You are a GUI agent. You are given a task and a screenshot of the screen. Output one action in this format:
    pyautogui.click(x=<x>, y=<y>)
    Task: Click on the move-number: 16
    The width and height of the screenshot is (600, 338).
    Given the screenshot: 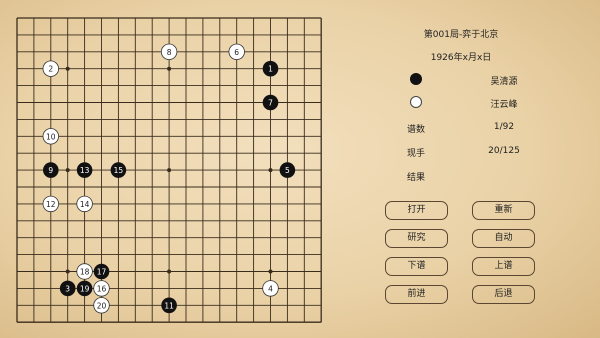 What is the action you would take?
    pyautogui.click(x=102, y=288)
    